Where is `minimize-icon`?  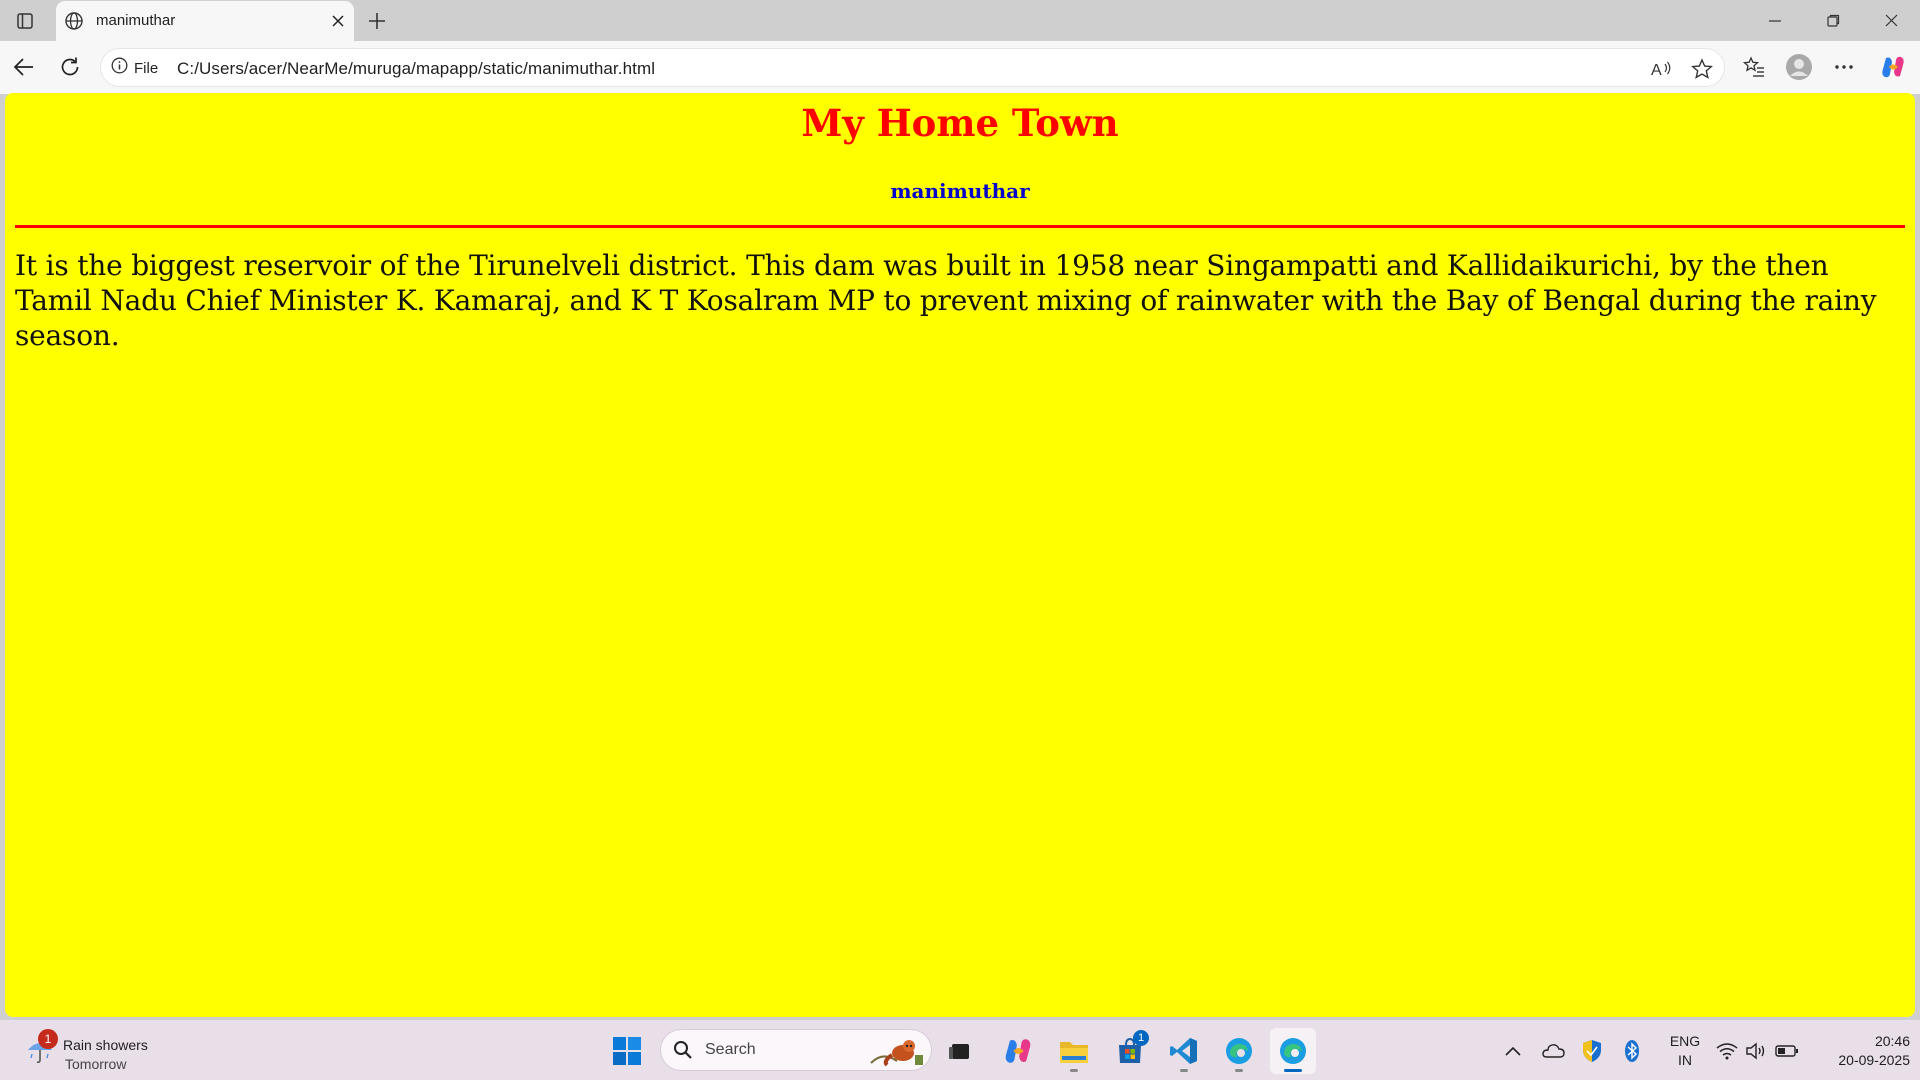
minimize-icon is located at coordinates (1775, 20).